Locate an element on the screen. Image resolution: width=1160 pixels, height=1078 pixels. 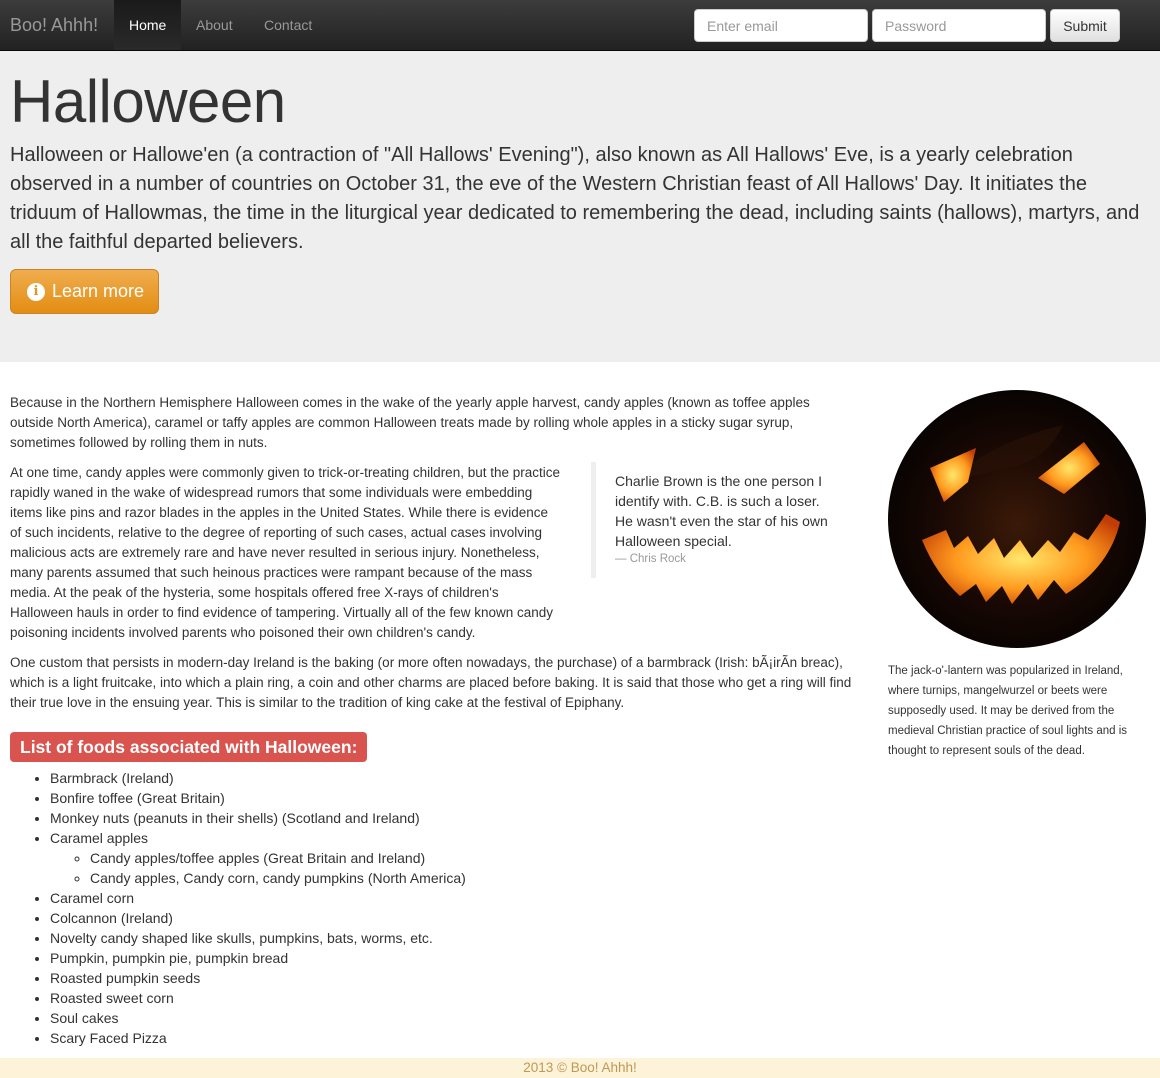
learn-more-button: i Learn more is located at coordinates (84, 291).